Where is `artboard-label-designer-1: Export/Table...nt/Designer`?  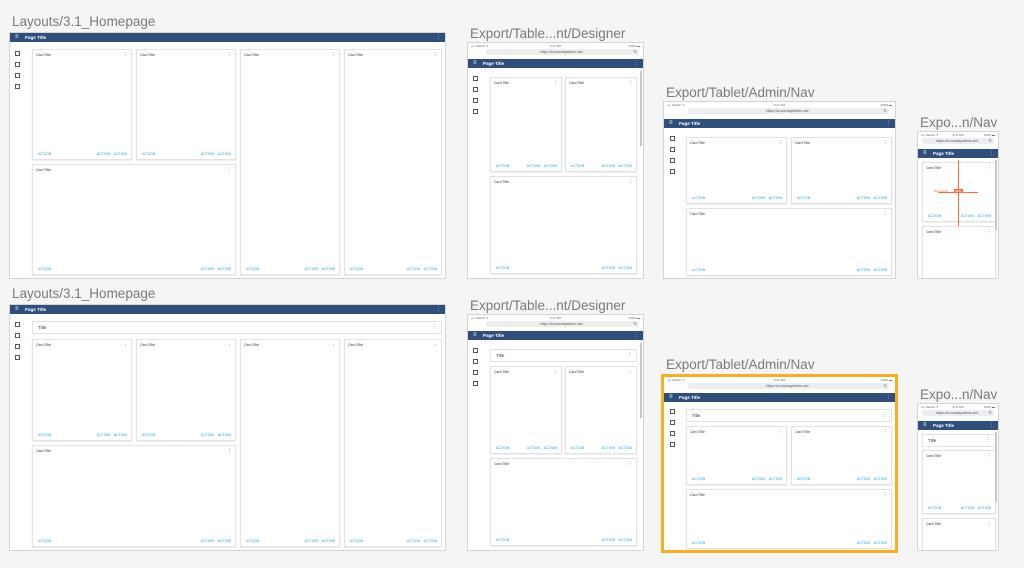
artboard-label-designer-1: Export/Table...nt/Designer is located at coordinates (547, 34).